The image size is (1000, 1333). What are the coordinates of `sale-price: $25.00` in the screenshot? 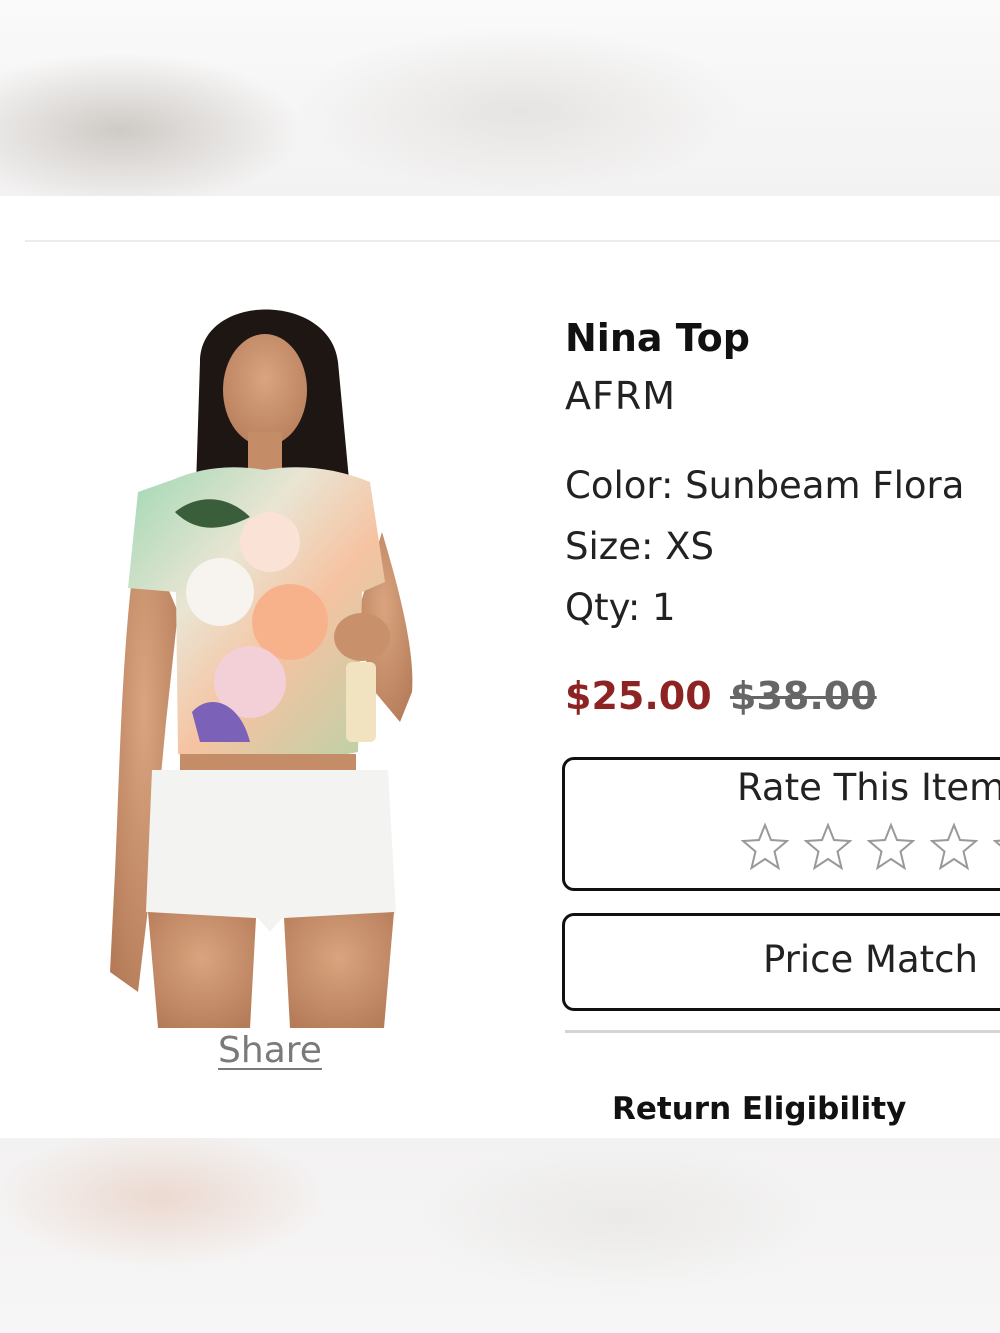 It's located at (638, 696).